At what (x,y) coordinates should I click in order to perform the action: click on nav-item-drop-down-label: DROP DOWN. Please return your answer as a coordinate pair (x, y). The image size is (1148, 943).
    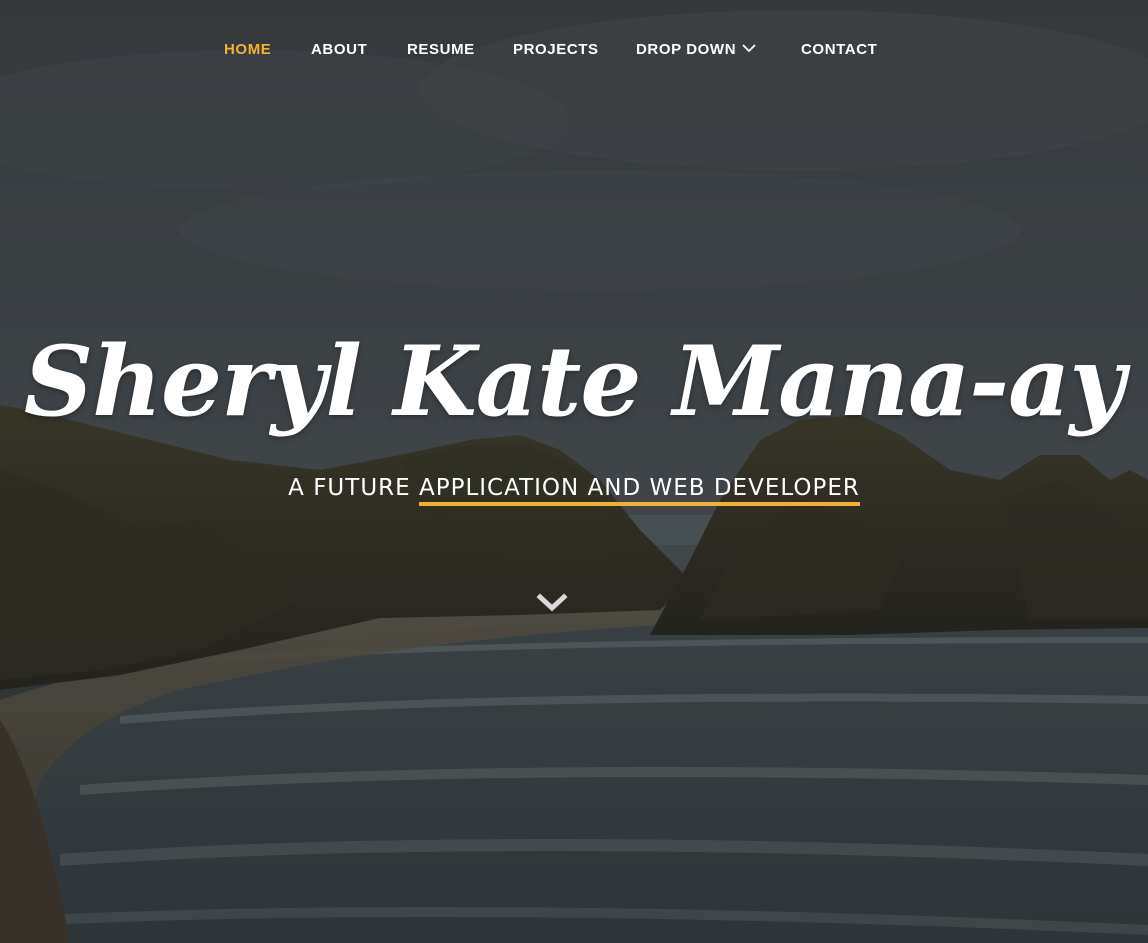
    Looking at the image, I should click on (686, 49).